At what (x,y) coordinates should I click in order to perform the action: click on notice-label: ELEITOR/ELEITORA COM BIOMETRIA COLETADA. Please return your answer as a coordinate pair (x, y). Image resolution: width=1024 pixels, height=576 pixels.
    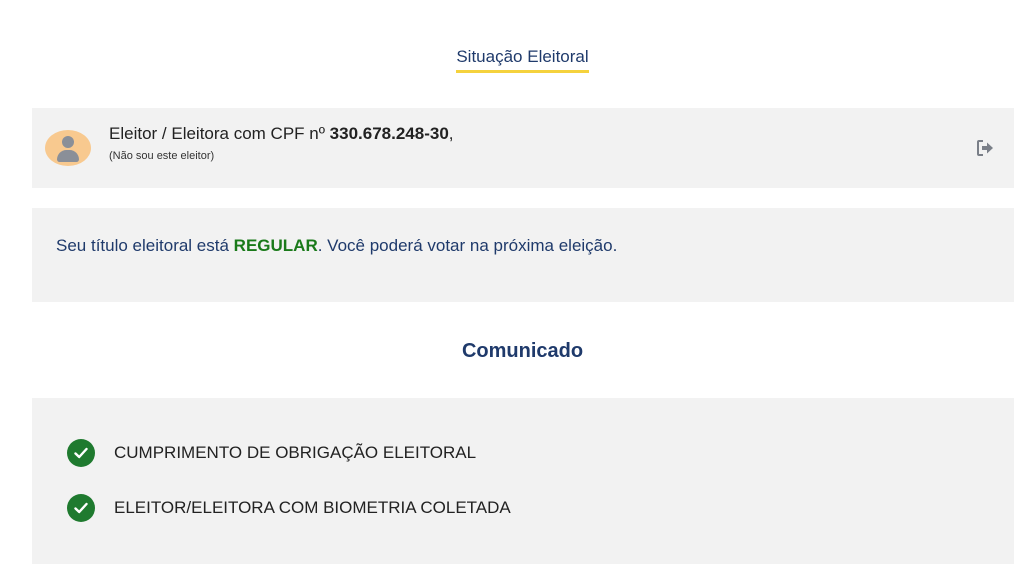
    Looking at the image, I should click on (312, 507).